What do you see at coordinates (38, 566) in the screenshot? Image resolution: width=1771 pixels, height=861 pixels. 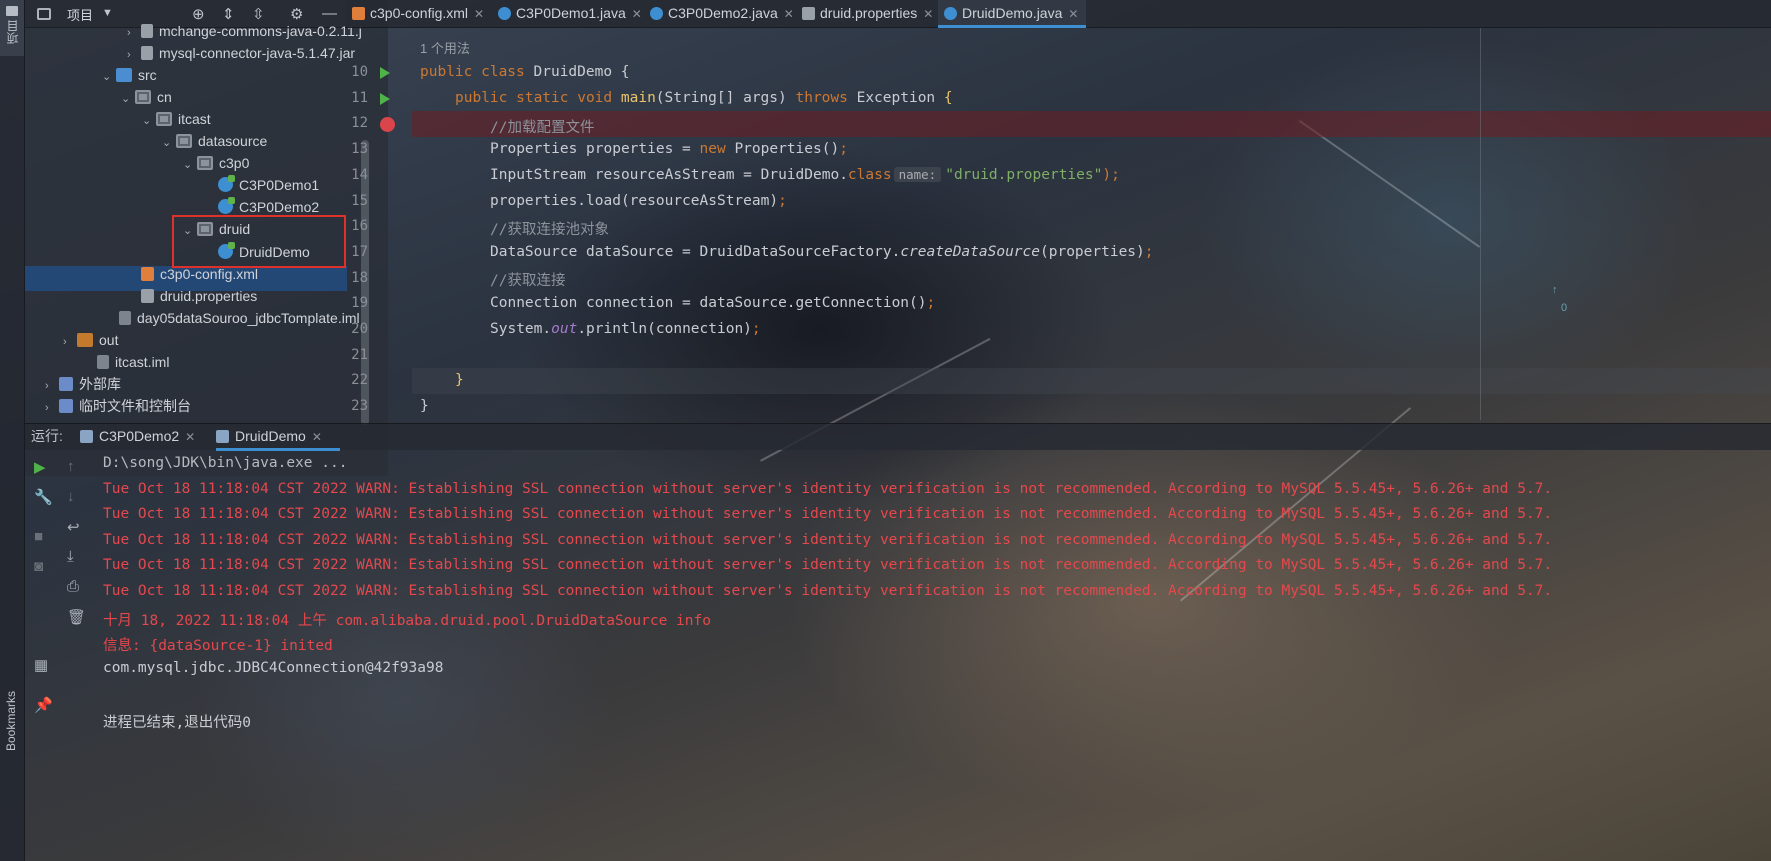 I see `camera-icon: ◙` at bounding box center [38, 566].